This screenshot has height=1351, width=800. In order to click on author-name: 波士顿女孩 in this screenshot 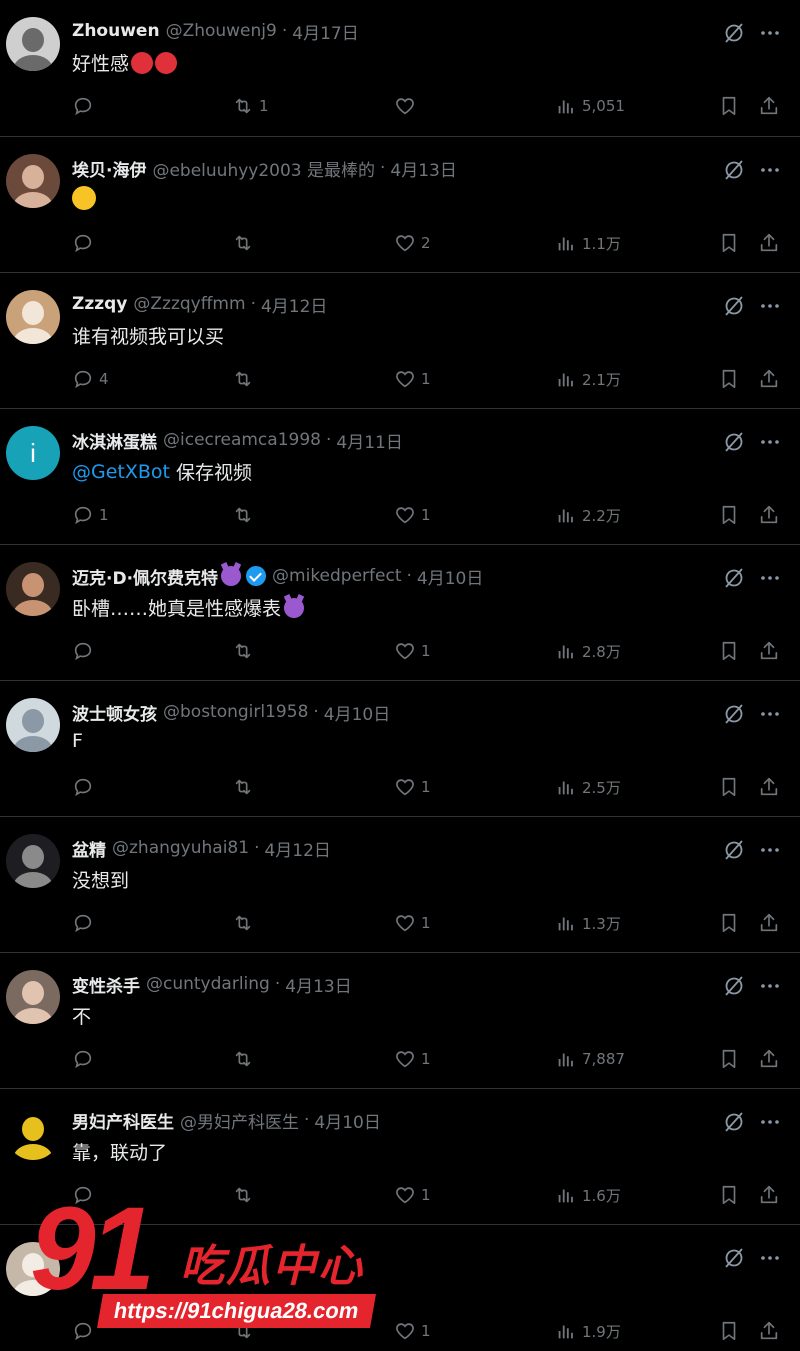, I will do `click(114, 712)`.